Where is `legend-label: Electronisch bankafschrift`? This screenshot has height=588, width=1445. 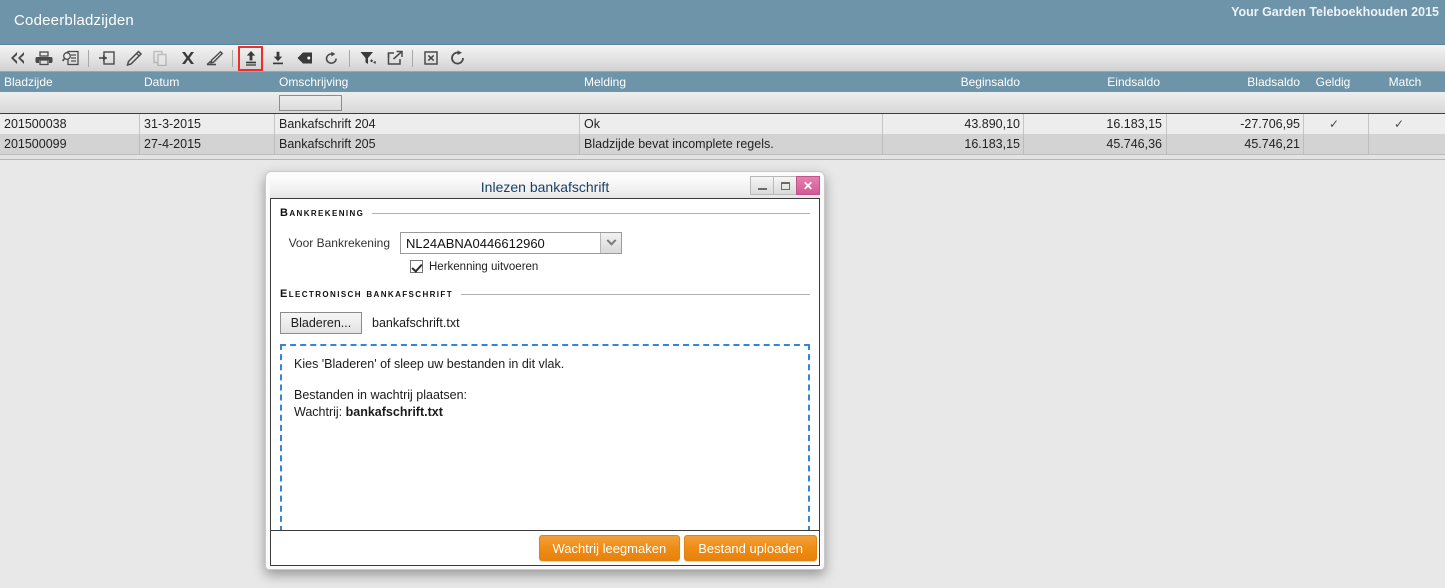
legend-label: Electronisch bankafschrift is located at coordinates (367, 294).